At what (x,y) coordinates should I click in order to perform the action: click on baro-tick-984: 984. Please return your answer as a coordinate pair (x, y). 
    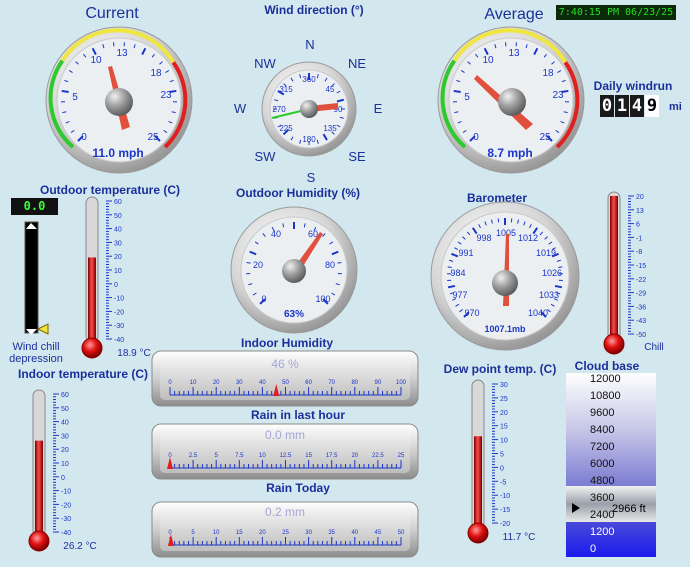
    Looking at the image, I should click on (457, 273).